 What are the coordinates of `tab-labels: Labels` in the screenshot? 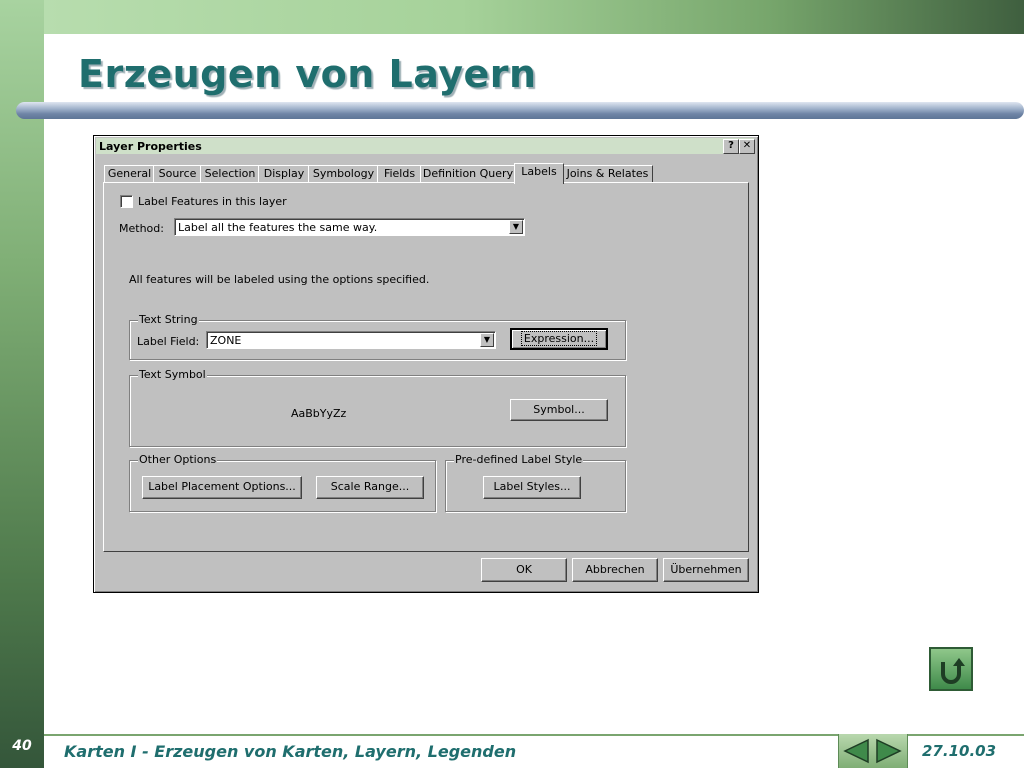 It's located at (539, 173).